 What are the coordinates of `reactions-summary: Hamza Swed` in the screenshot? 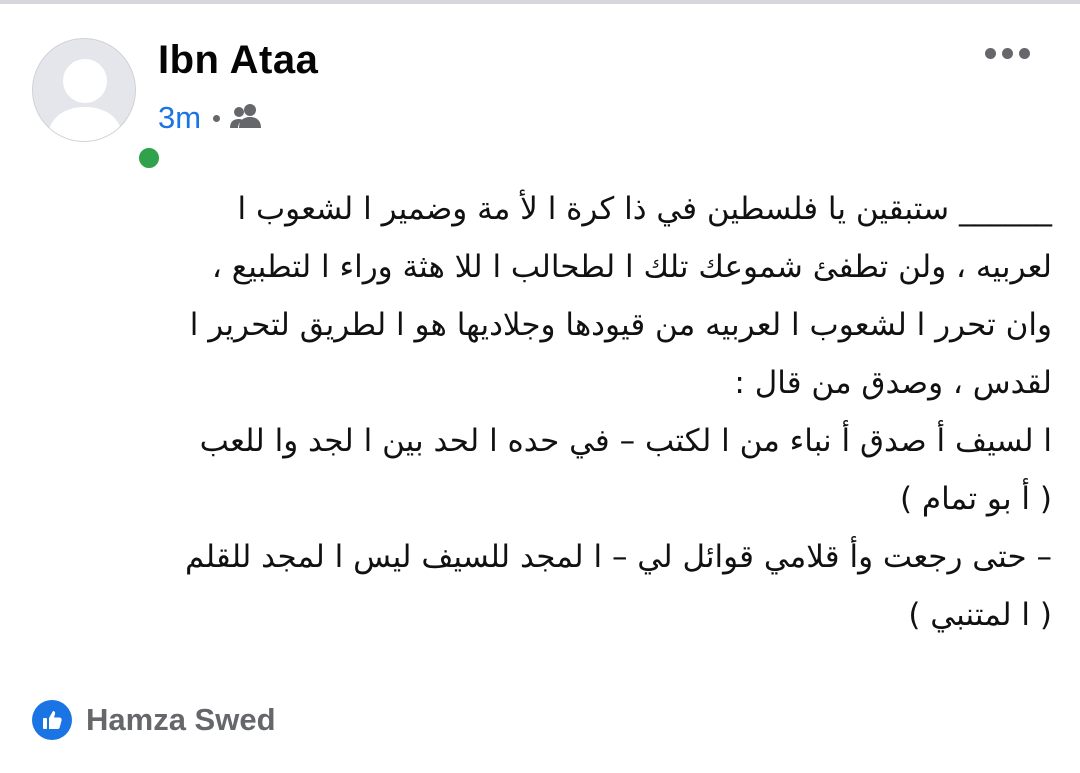 It's located at (154, 720).